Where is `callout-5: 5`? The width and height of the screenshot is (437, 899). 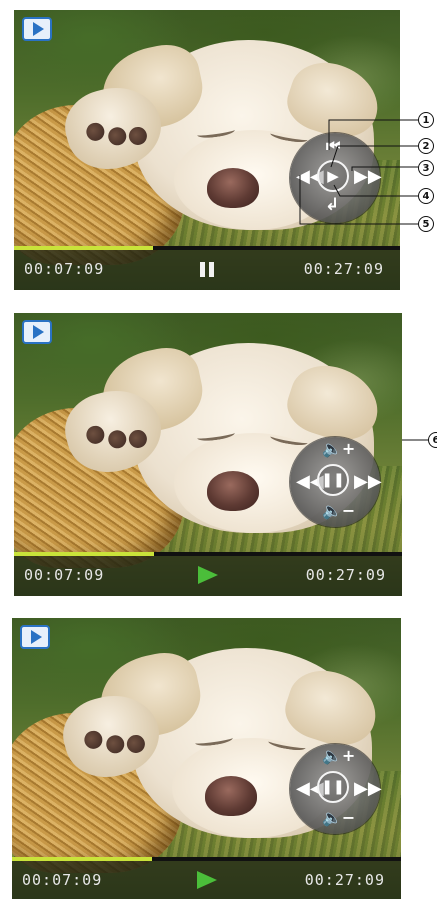
callout-5: 5 is located at coordinates (426, 224).